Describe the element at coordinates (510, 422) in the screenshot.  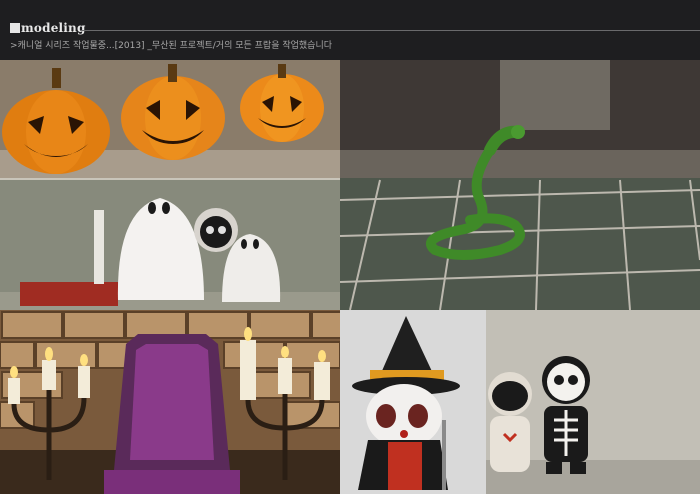
I see `doll-figure` at that location.